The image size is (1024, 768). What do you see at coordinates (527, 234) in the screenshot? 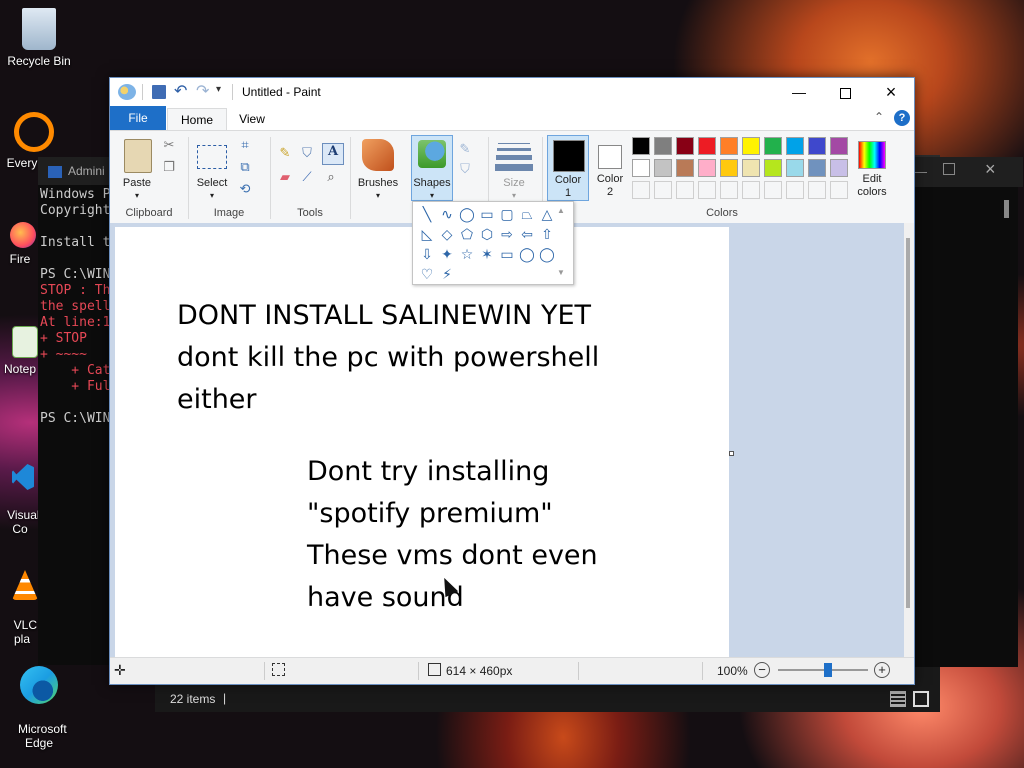
I see `shape-left-arrow-icon: ⇦` at bounding box center [527, 234].